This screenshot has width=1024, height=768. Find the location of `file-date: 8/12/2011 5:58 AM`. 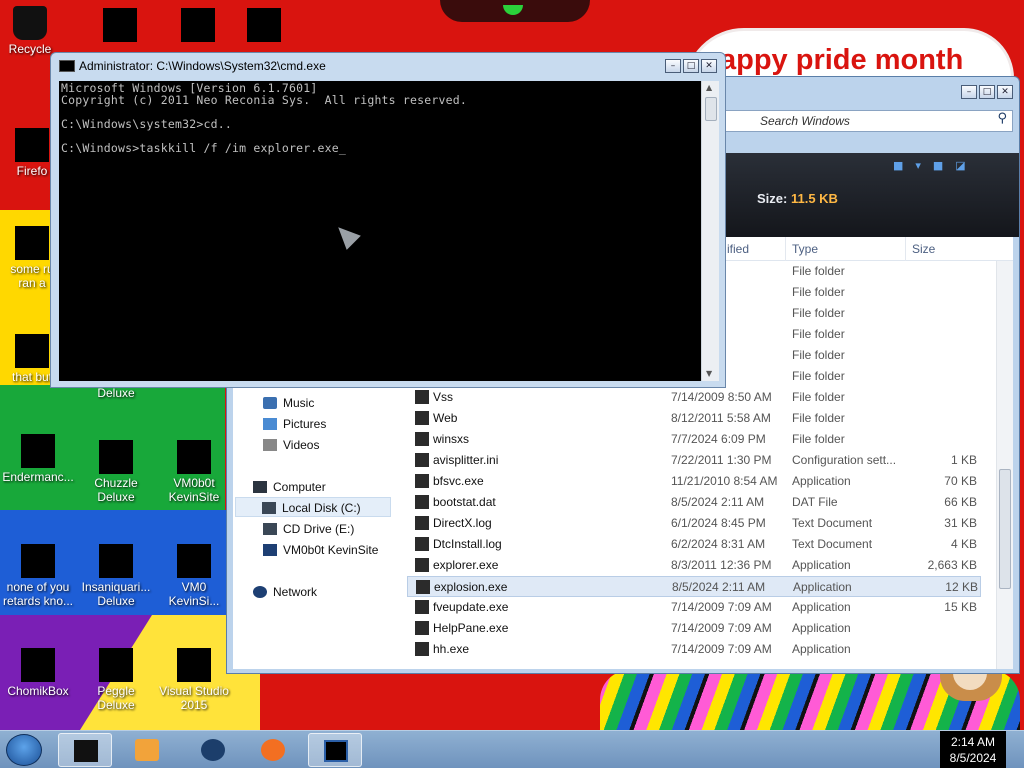

file-date: 8/12/2011 5:58 AM is located at coordinates (721, 418).